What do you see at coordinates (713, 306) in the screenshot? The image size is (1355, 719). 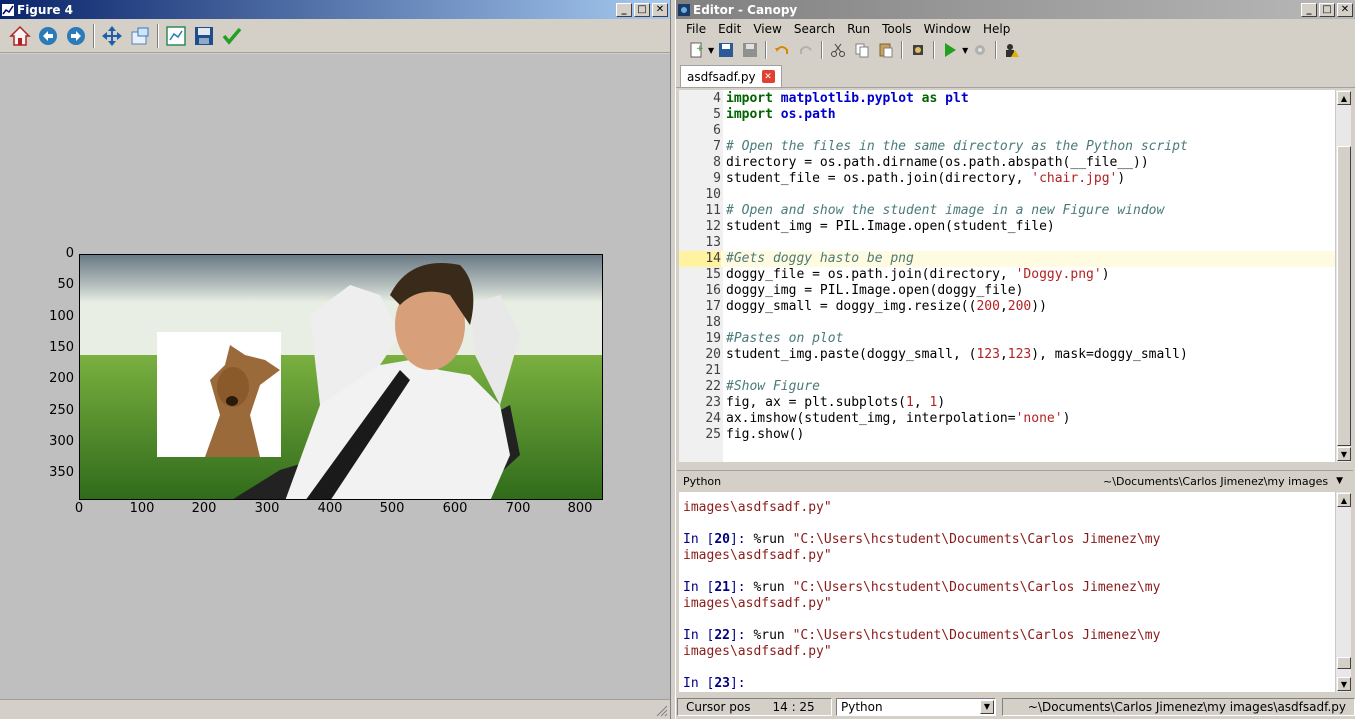 I see `line-number: 17` at bounding box center [713, 306].